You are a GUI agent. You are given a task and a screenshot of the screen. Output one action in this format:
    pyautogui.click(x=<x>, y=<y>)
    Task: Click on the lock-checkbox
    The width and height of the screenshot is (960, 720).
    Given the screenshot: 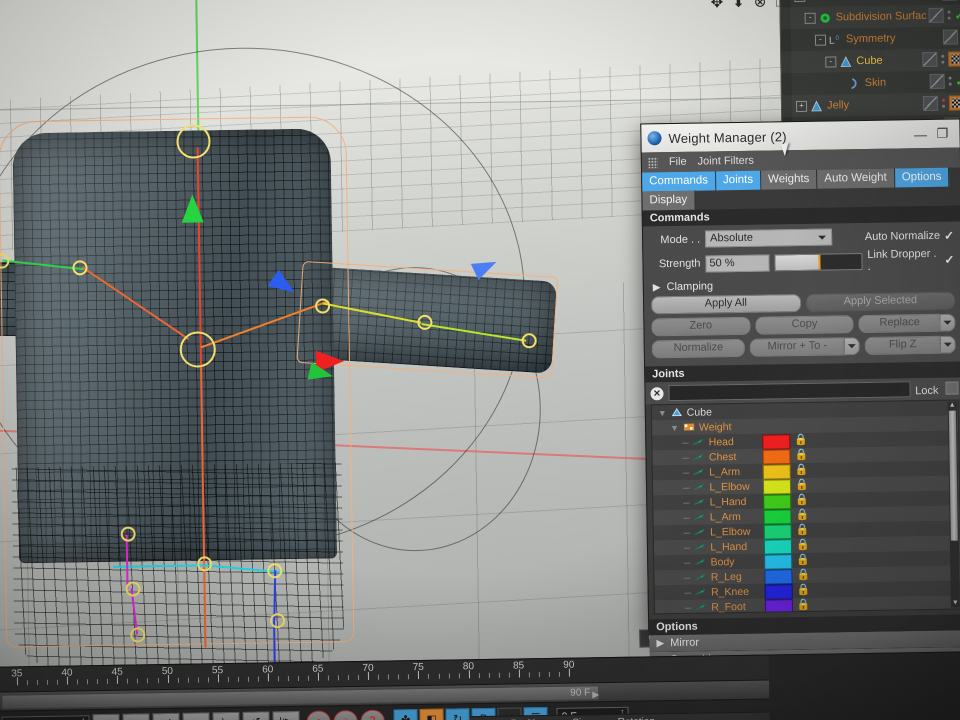 What is the action you would take?
    pyautogui.click(x=952, y=388)
    